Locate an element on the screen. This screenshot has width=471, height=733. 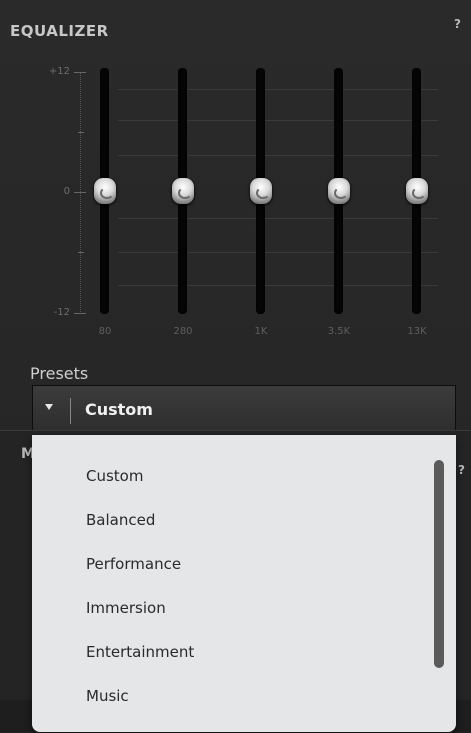
preset-option-balanced: Balanced is located at coordinates (120, 520).